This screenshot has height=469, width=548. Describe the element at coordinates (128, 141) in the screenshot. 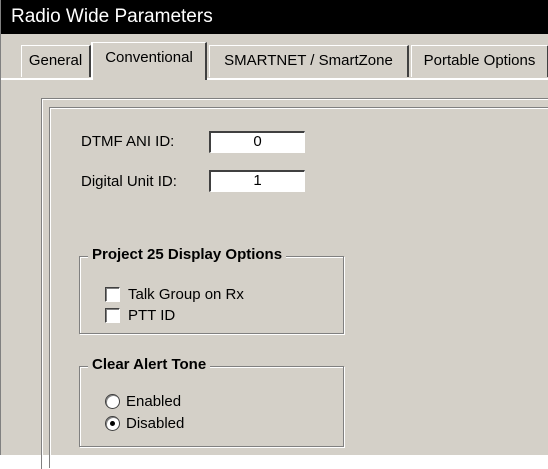

I see `dtmf-ani-id-label: DTMF ANI ID:` at that location.